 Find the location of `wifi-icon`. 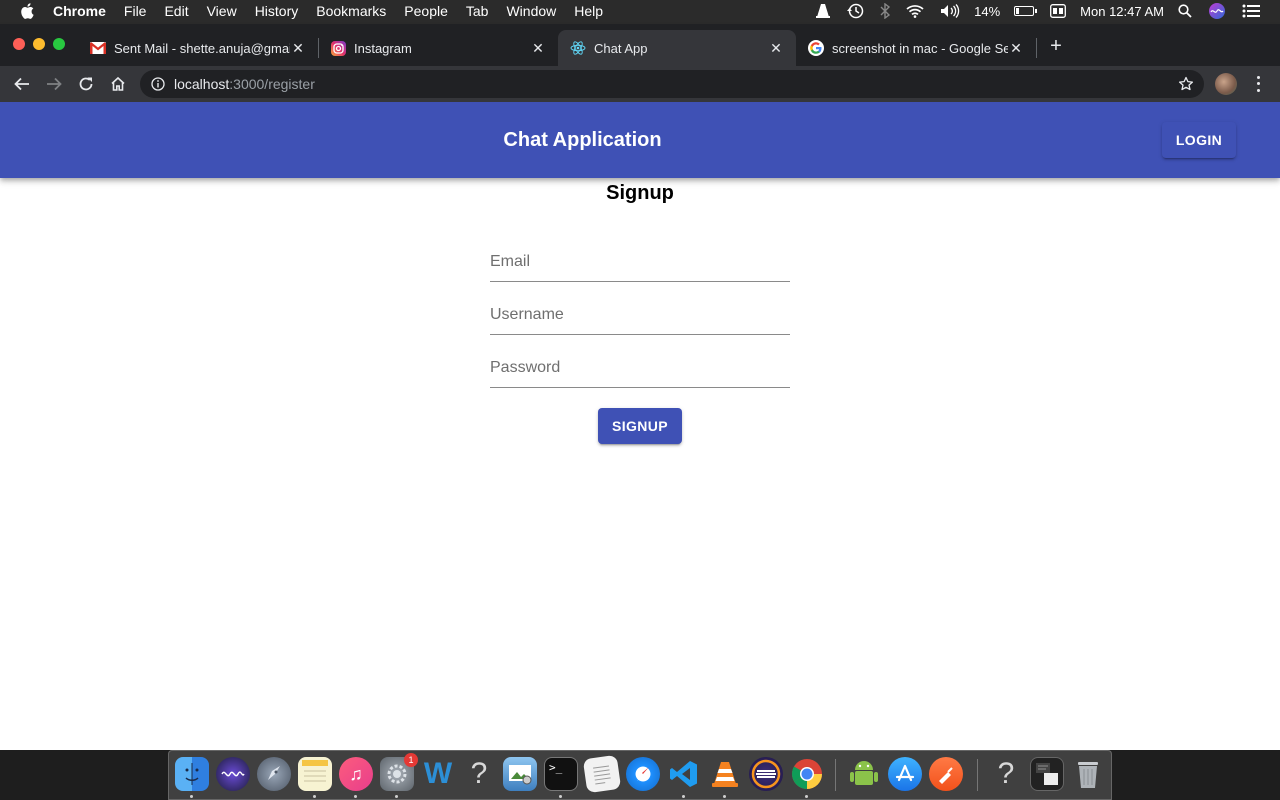

wifi-icon is located at coordinates (915, 11).